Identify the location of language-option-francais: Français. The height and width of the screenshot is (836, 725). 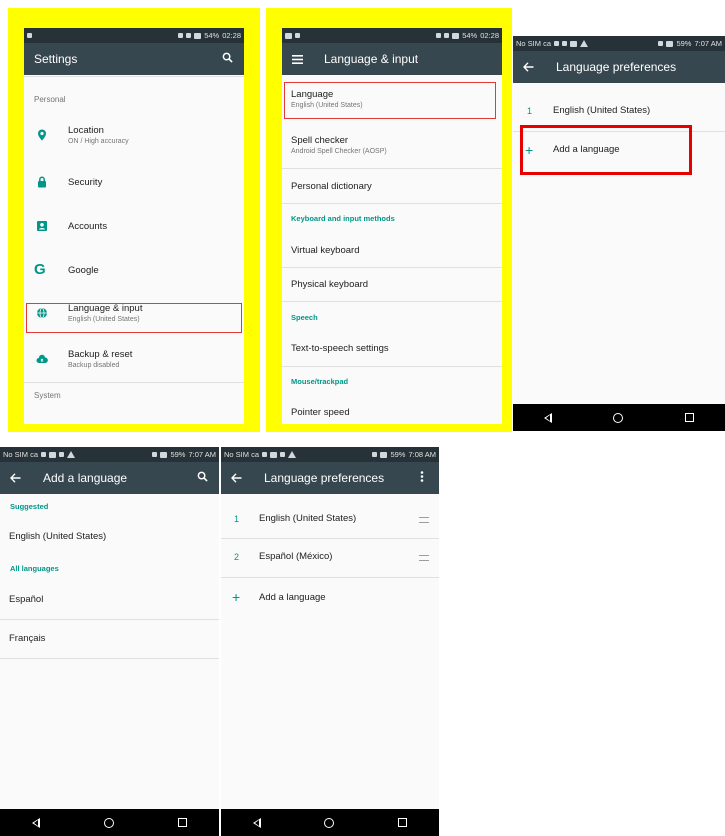
(109, 641).